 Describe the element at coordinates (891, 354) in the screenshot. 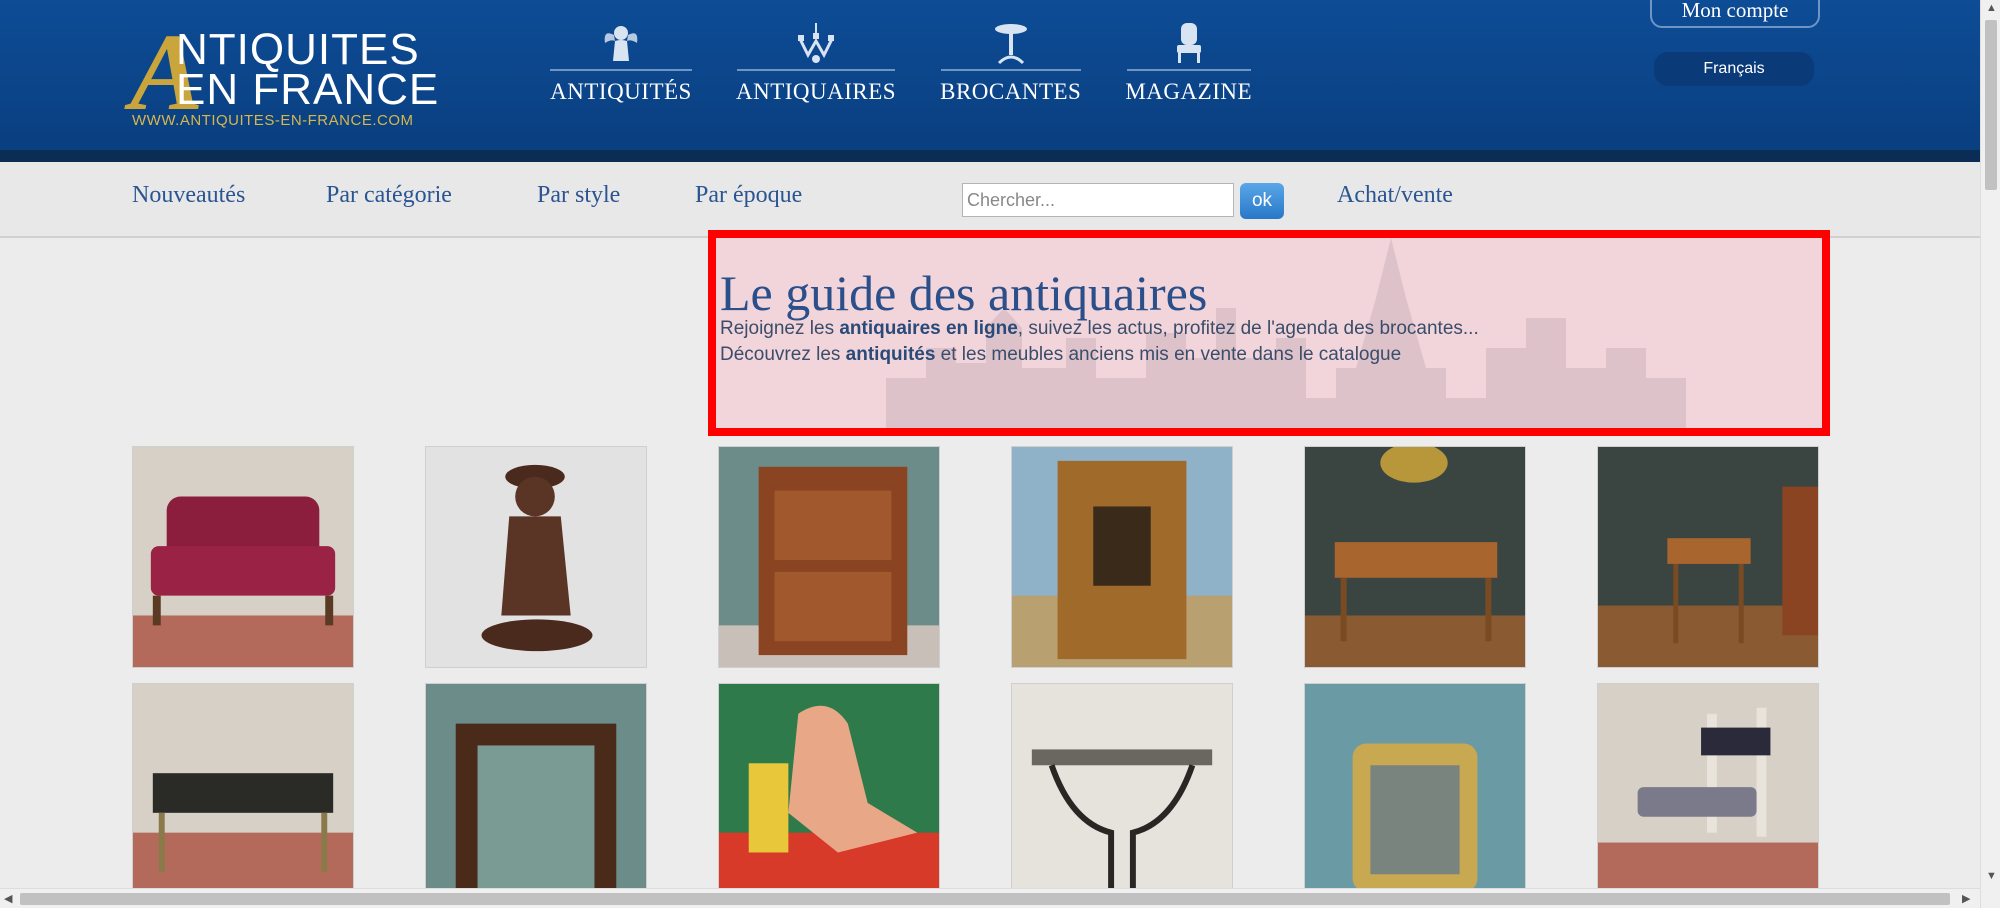

I see `link-antiquites: antiquités` at that location.